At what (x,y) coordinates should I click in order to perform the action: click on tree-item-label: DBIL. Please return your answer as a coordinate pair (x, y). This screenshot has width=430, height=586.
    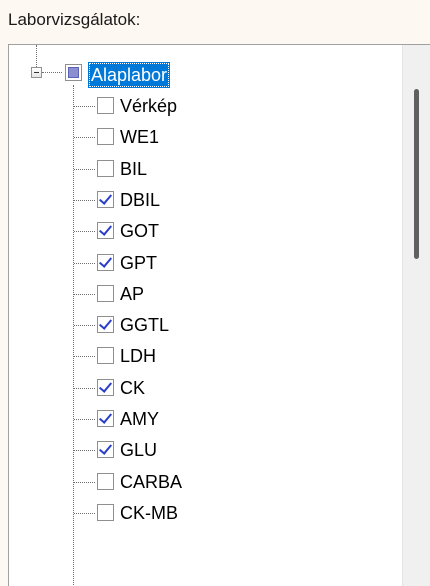
    Looking at the image, I should click on (140, 199).